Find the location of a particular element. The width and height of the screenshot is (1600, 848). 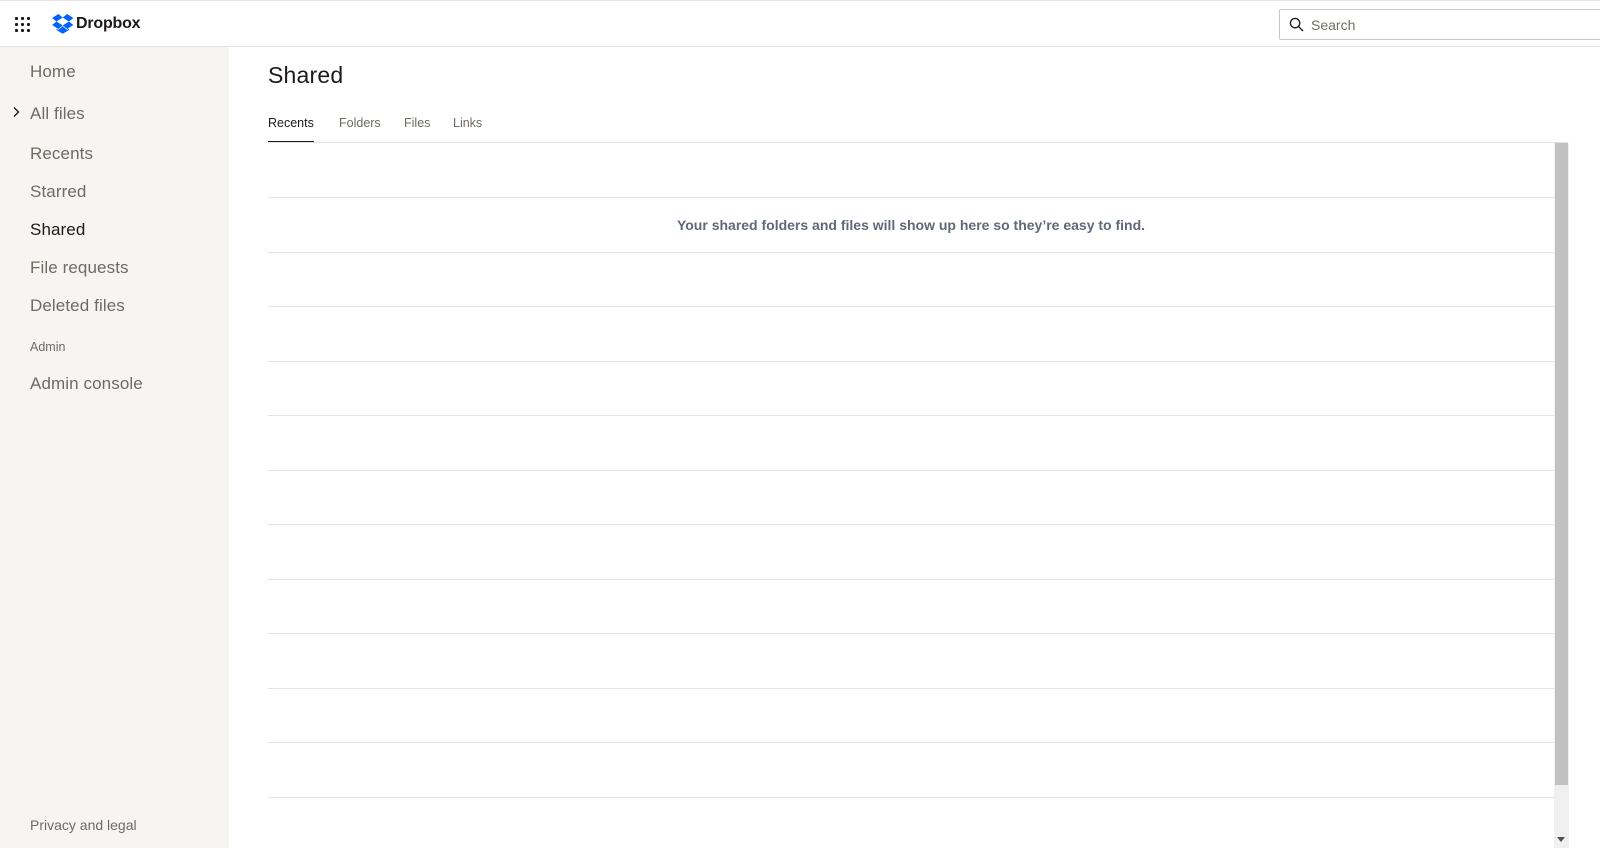

sidebar-item-file-requests: File requests is located at coordinates (79, 268).